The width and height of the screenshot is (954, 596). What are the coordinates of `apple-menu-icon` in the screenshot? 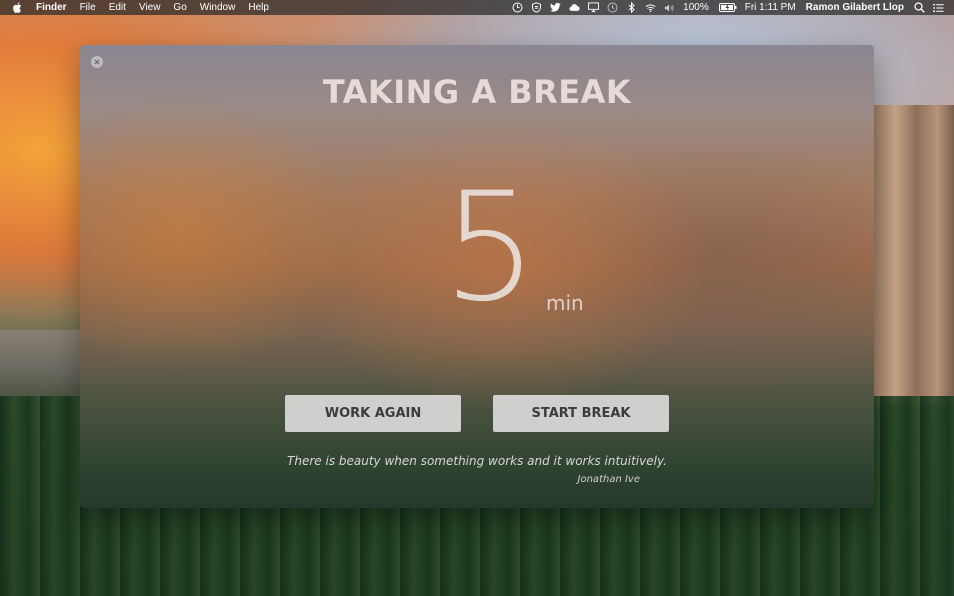 It's located at (18, 7).